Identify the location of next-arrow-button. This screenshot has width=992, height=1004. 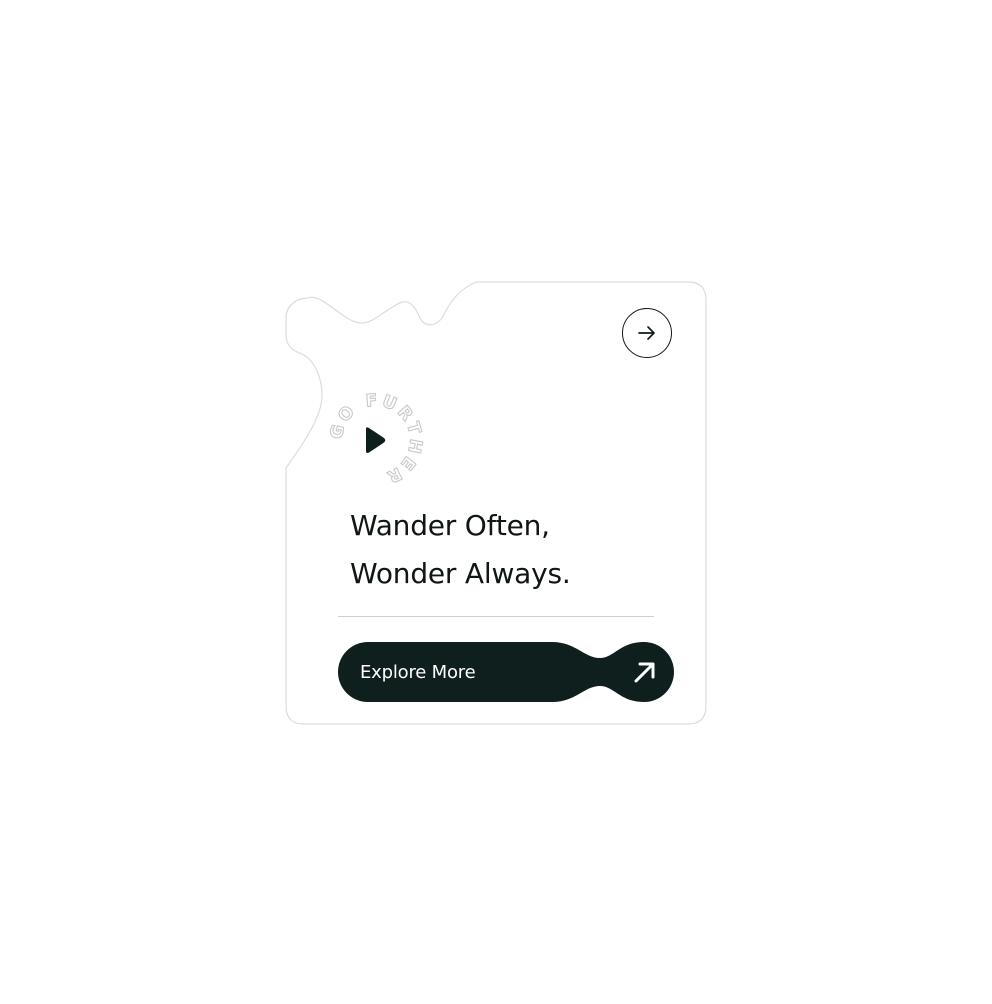
(647, 333).